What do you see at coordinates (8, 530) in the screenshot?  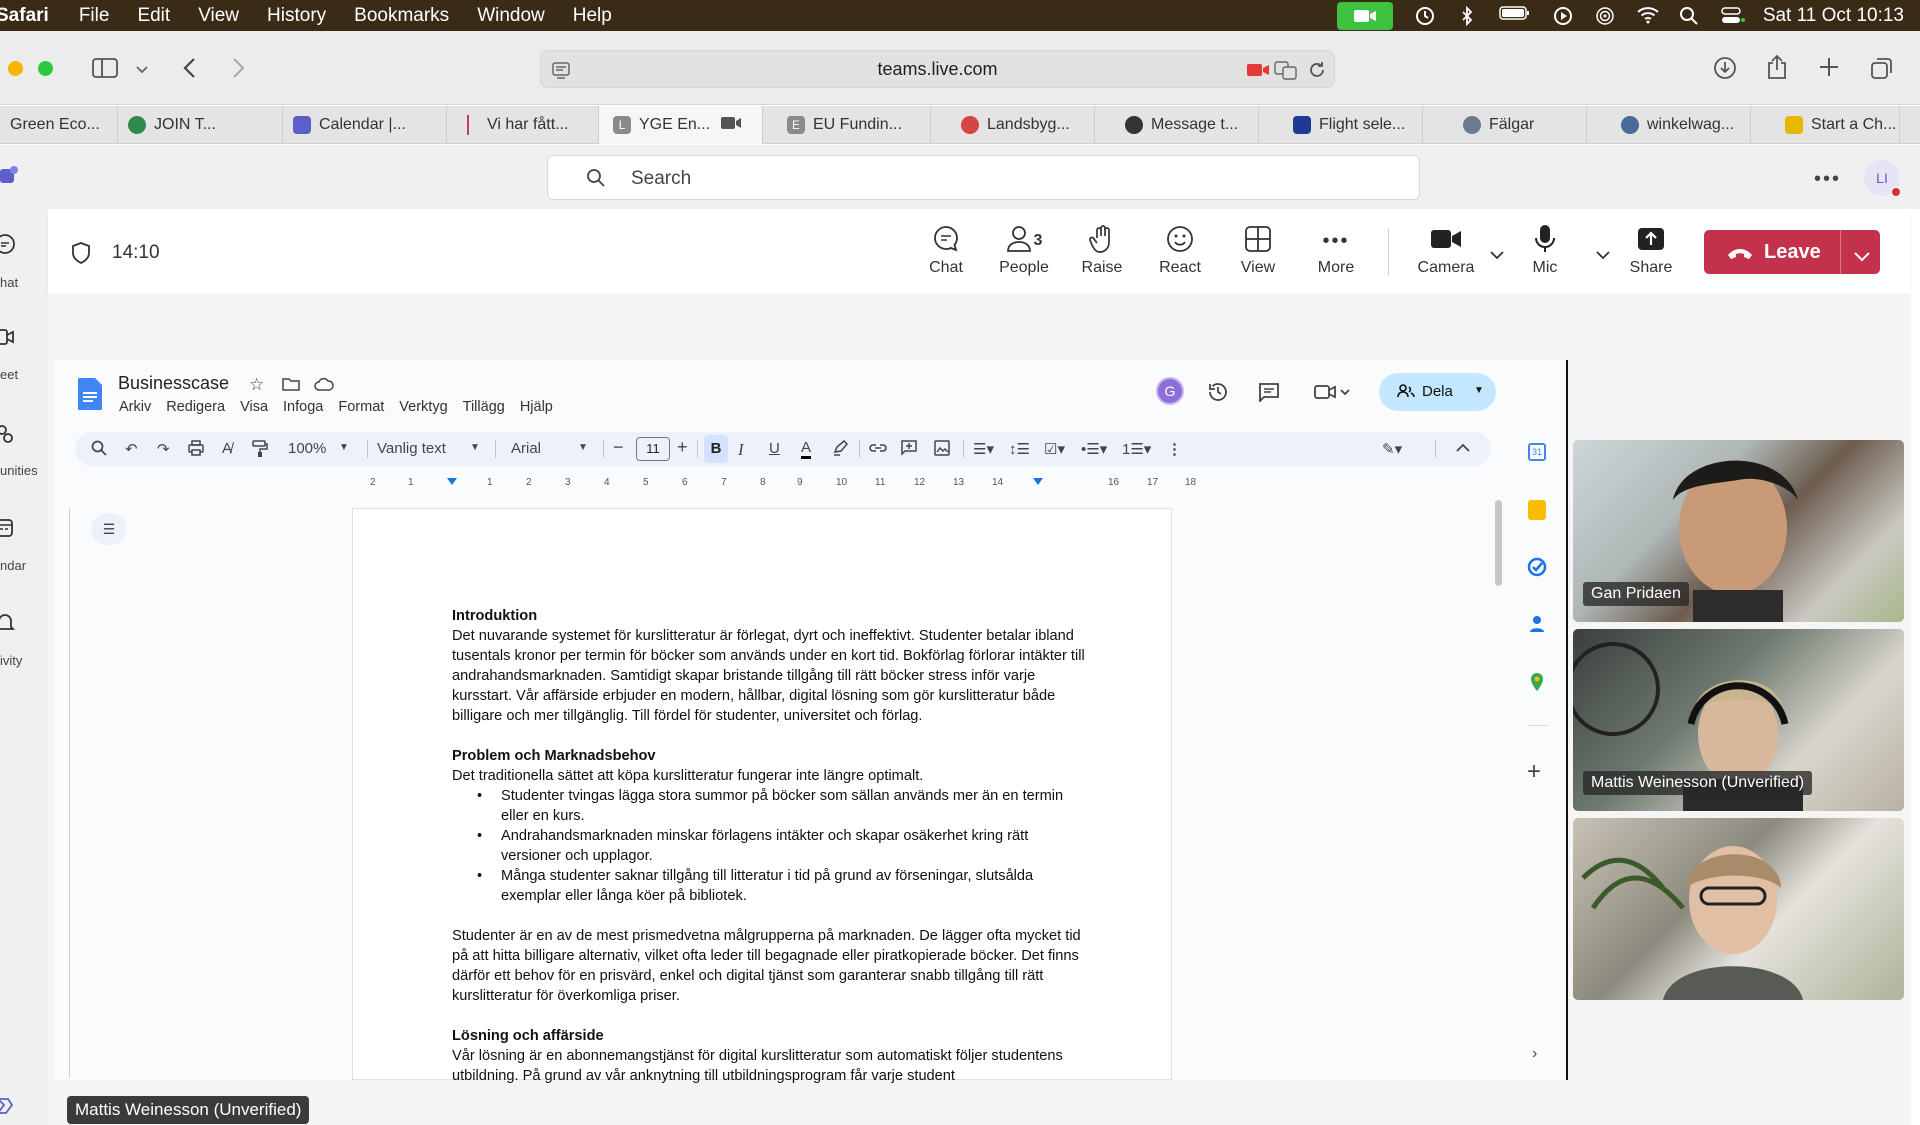 I see `calendar-rail-icon` at bounding box center [8, 530].